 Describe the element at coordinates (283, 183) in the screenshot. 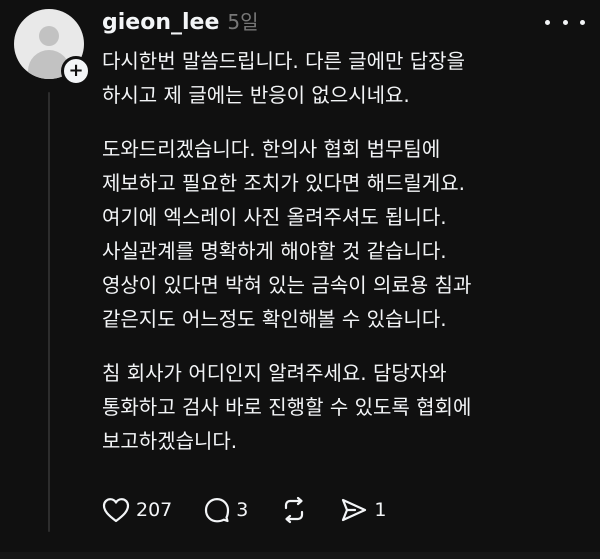

I see `post-line: 제보하고 필요한 조치가 있다면 해드릴게요.` at that location.